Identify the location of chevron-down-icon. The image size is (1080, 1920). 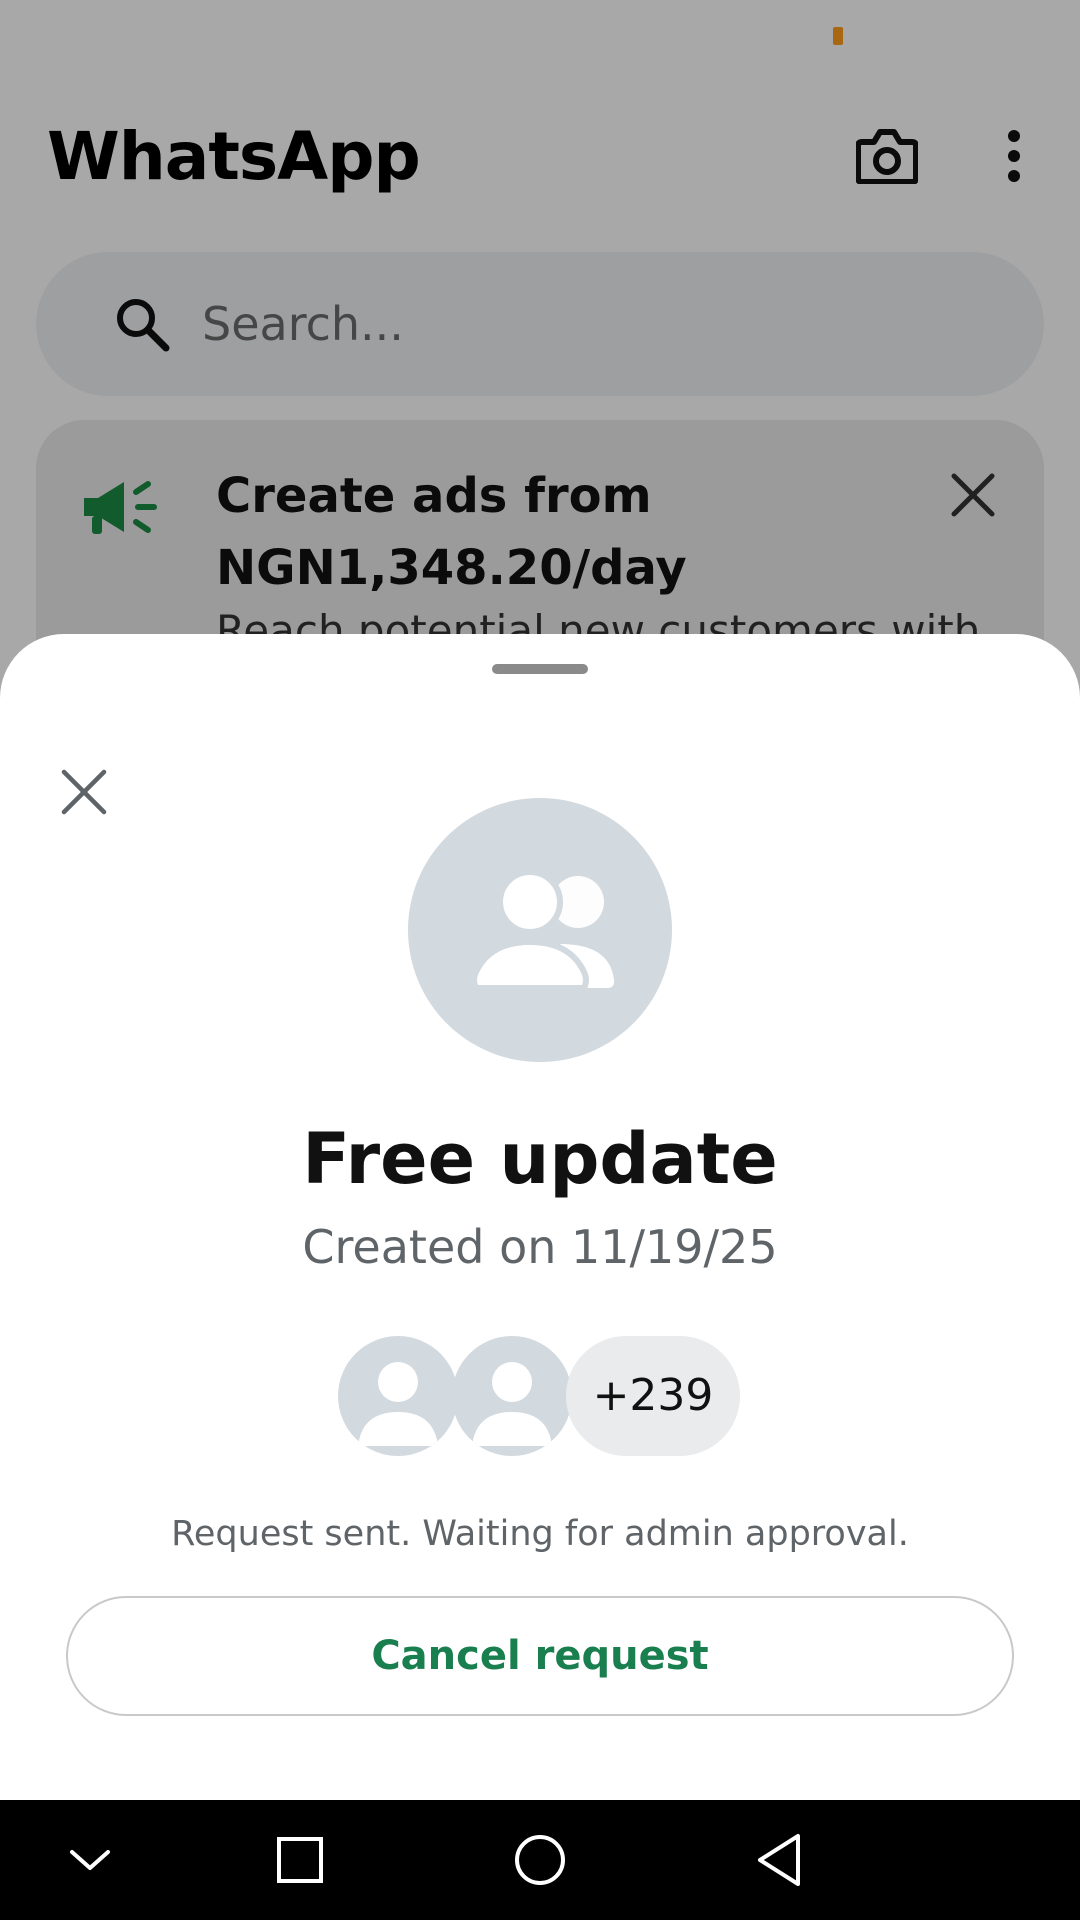
(90, 1860).